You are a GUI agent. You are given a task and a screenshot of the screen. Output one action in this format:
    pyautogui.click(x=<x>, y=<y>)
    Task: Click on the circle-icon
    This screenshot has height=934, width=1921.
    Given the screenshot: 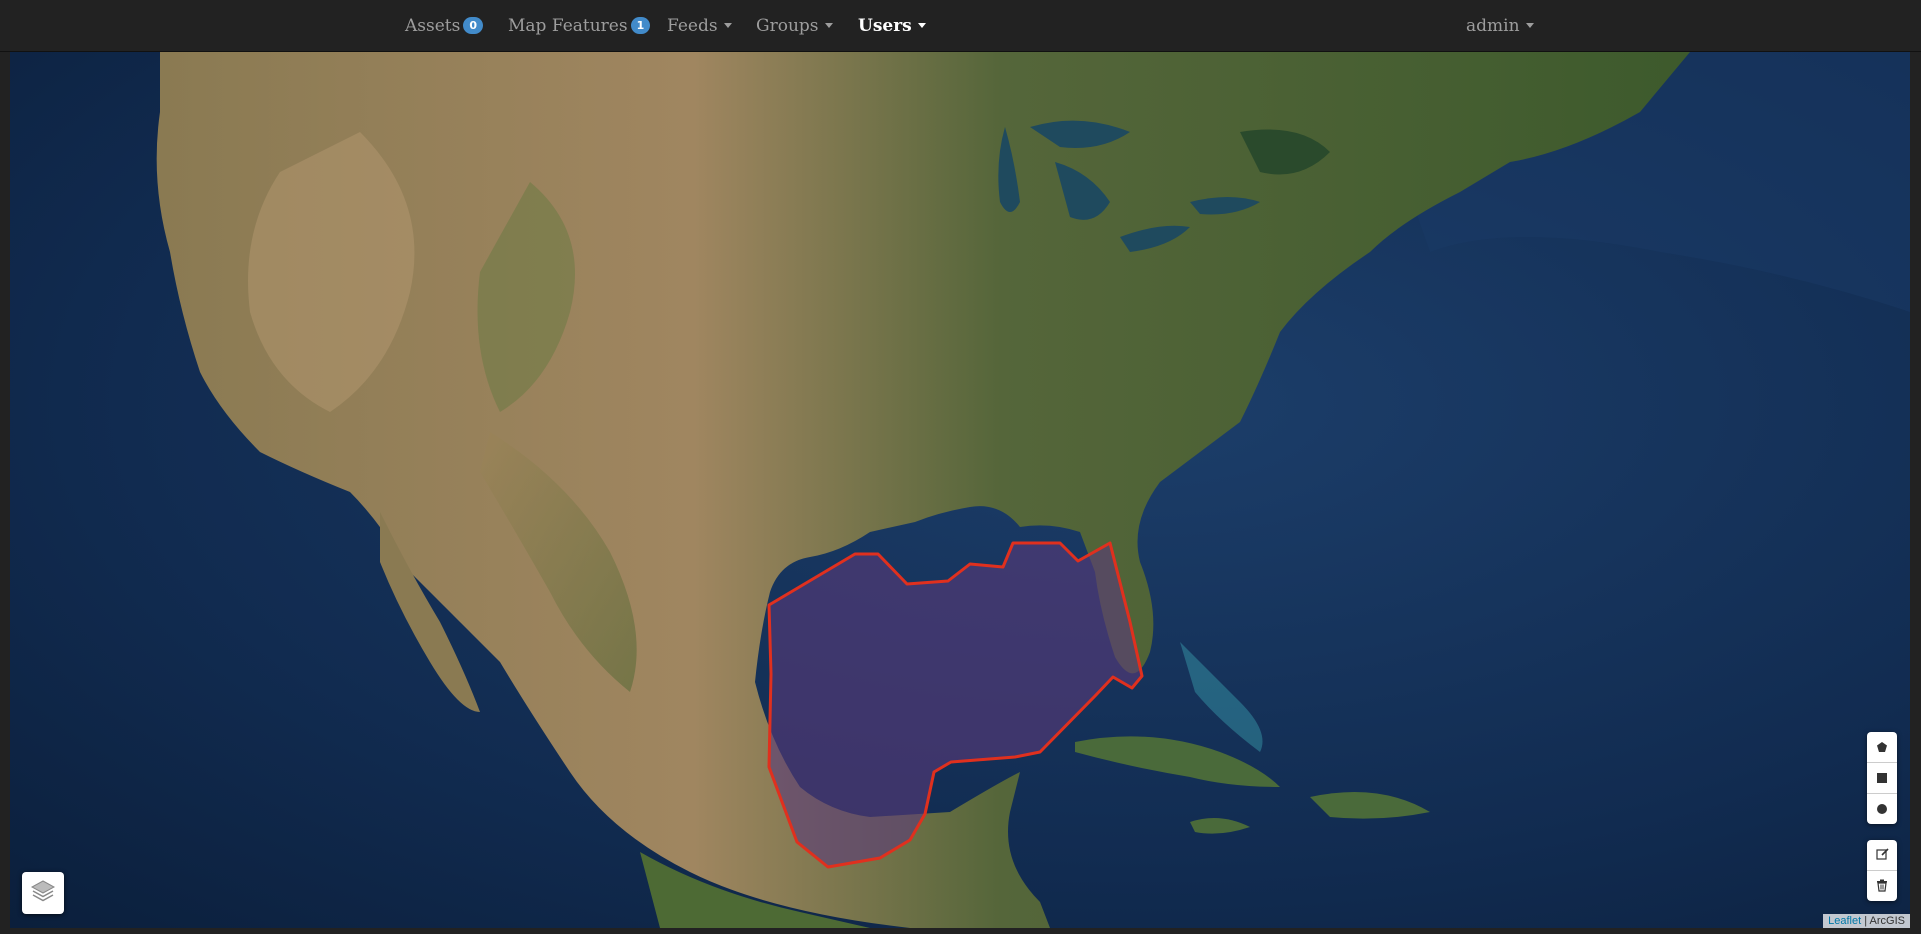 What is the action you would take?
    pyautogui.click(x=1882, y=809)
    